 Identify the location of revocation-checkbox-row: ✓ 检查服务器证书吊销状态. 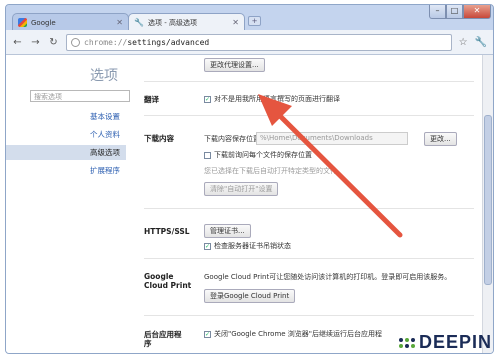
(247, 246).